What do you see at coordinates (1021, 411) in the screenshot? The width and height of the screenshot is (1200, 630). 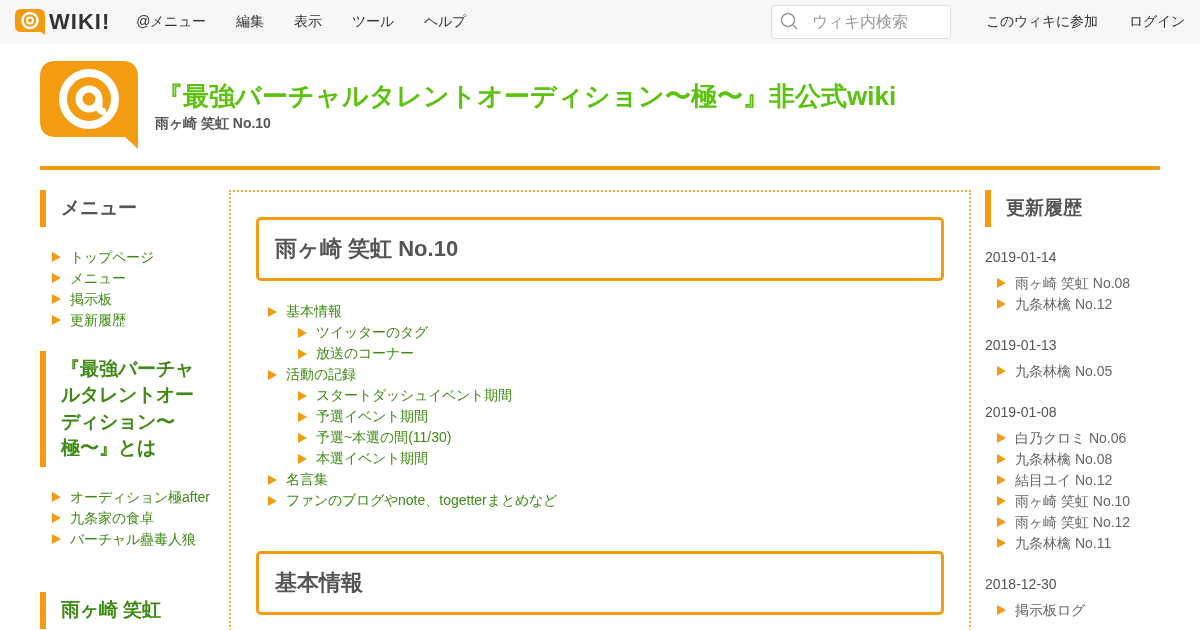 I see `date-label: 2019-01-08` at bounding box center [1021, 411].